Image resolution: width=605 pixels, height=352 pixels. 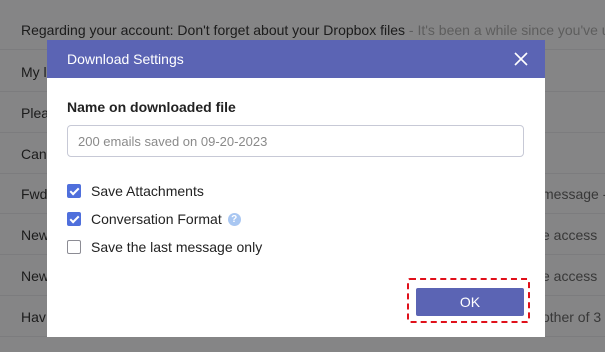 I want to click on option-save-attachments: Save Attachments, so click(x=135, y=191).